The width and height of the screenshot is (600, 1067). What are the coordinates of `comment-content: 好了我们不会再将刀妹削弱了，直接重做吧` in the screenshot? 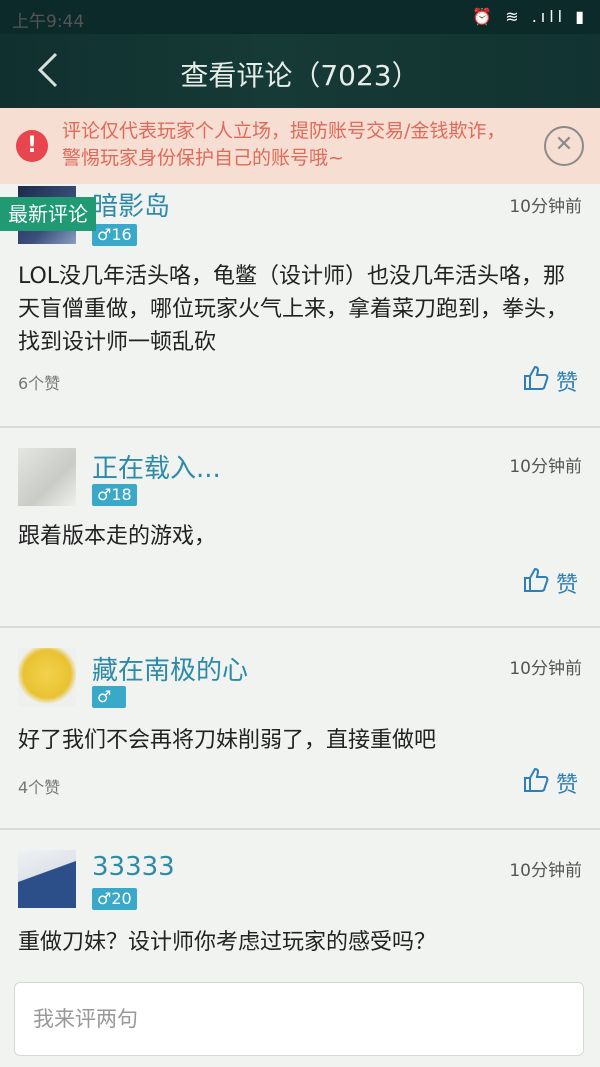 It's located at (227, 740).